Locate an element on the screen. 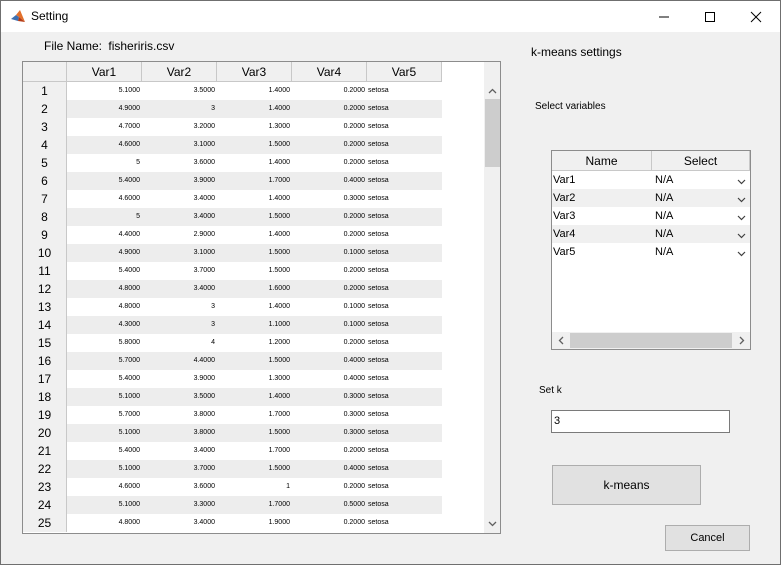 Image resolution: width=781 pixels, height=565 pixels. table-cell: 3.3000 is located at coordinates (179, 505).